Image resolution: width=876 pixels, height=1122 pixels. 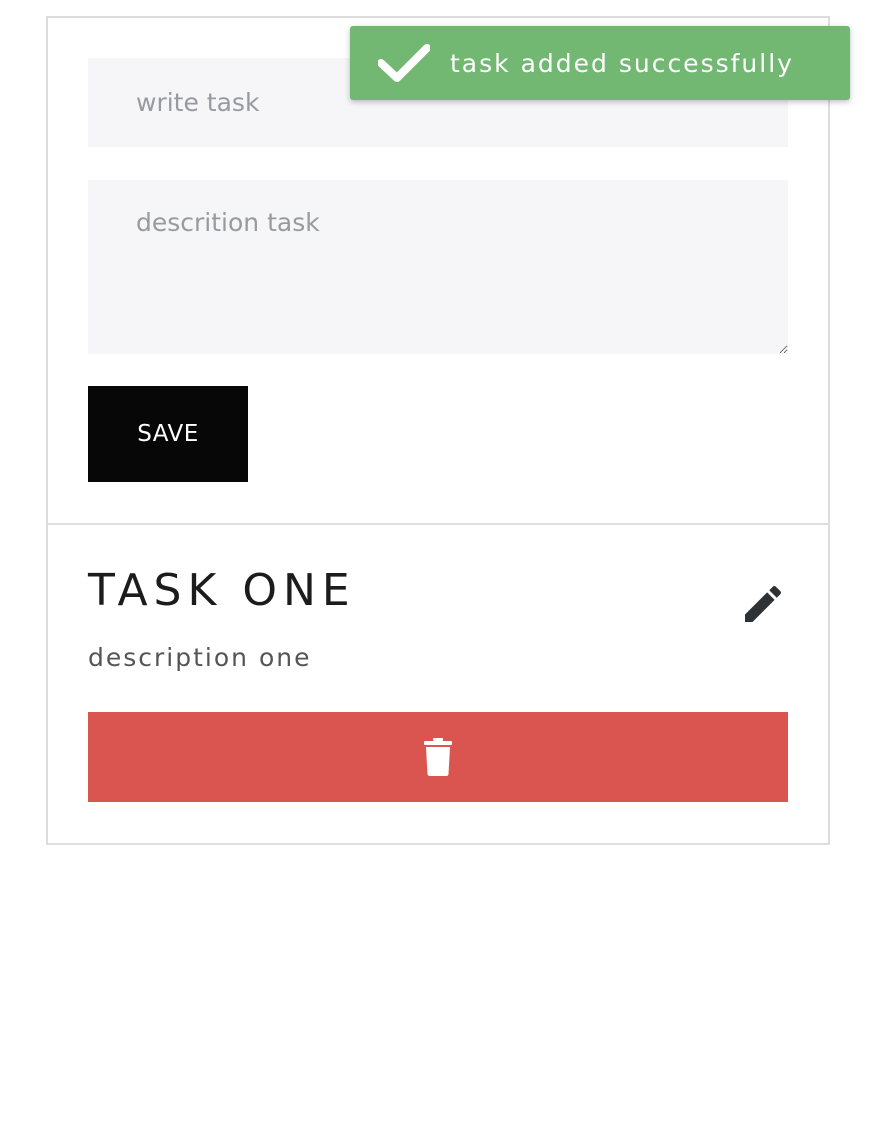 I want to click on checkmark-icon, so click(x=404, y=63).